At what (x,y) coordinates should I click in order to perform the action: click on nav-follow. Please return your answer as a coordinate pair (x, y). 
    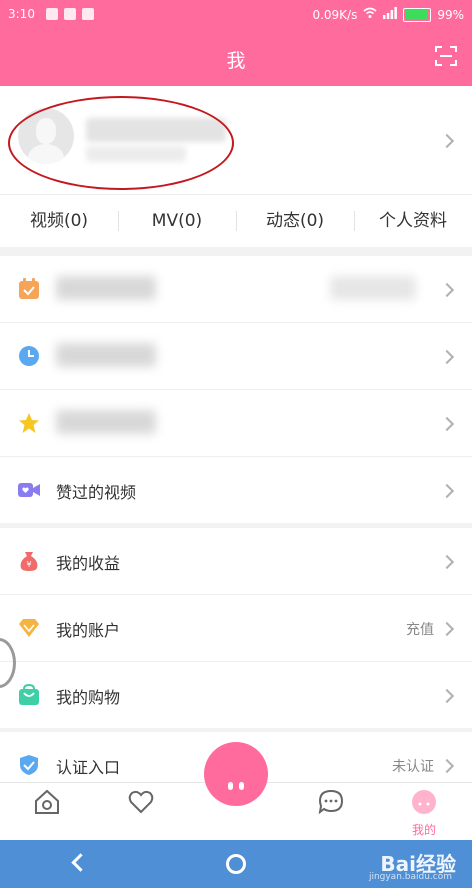
    Looking at the image, I should click on (141, 812).